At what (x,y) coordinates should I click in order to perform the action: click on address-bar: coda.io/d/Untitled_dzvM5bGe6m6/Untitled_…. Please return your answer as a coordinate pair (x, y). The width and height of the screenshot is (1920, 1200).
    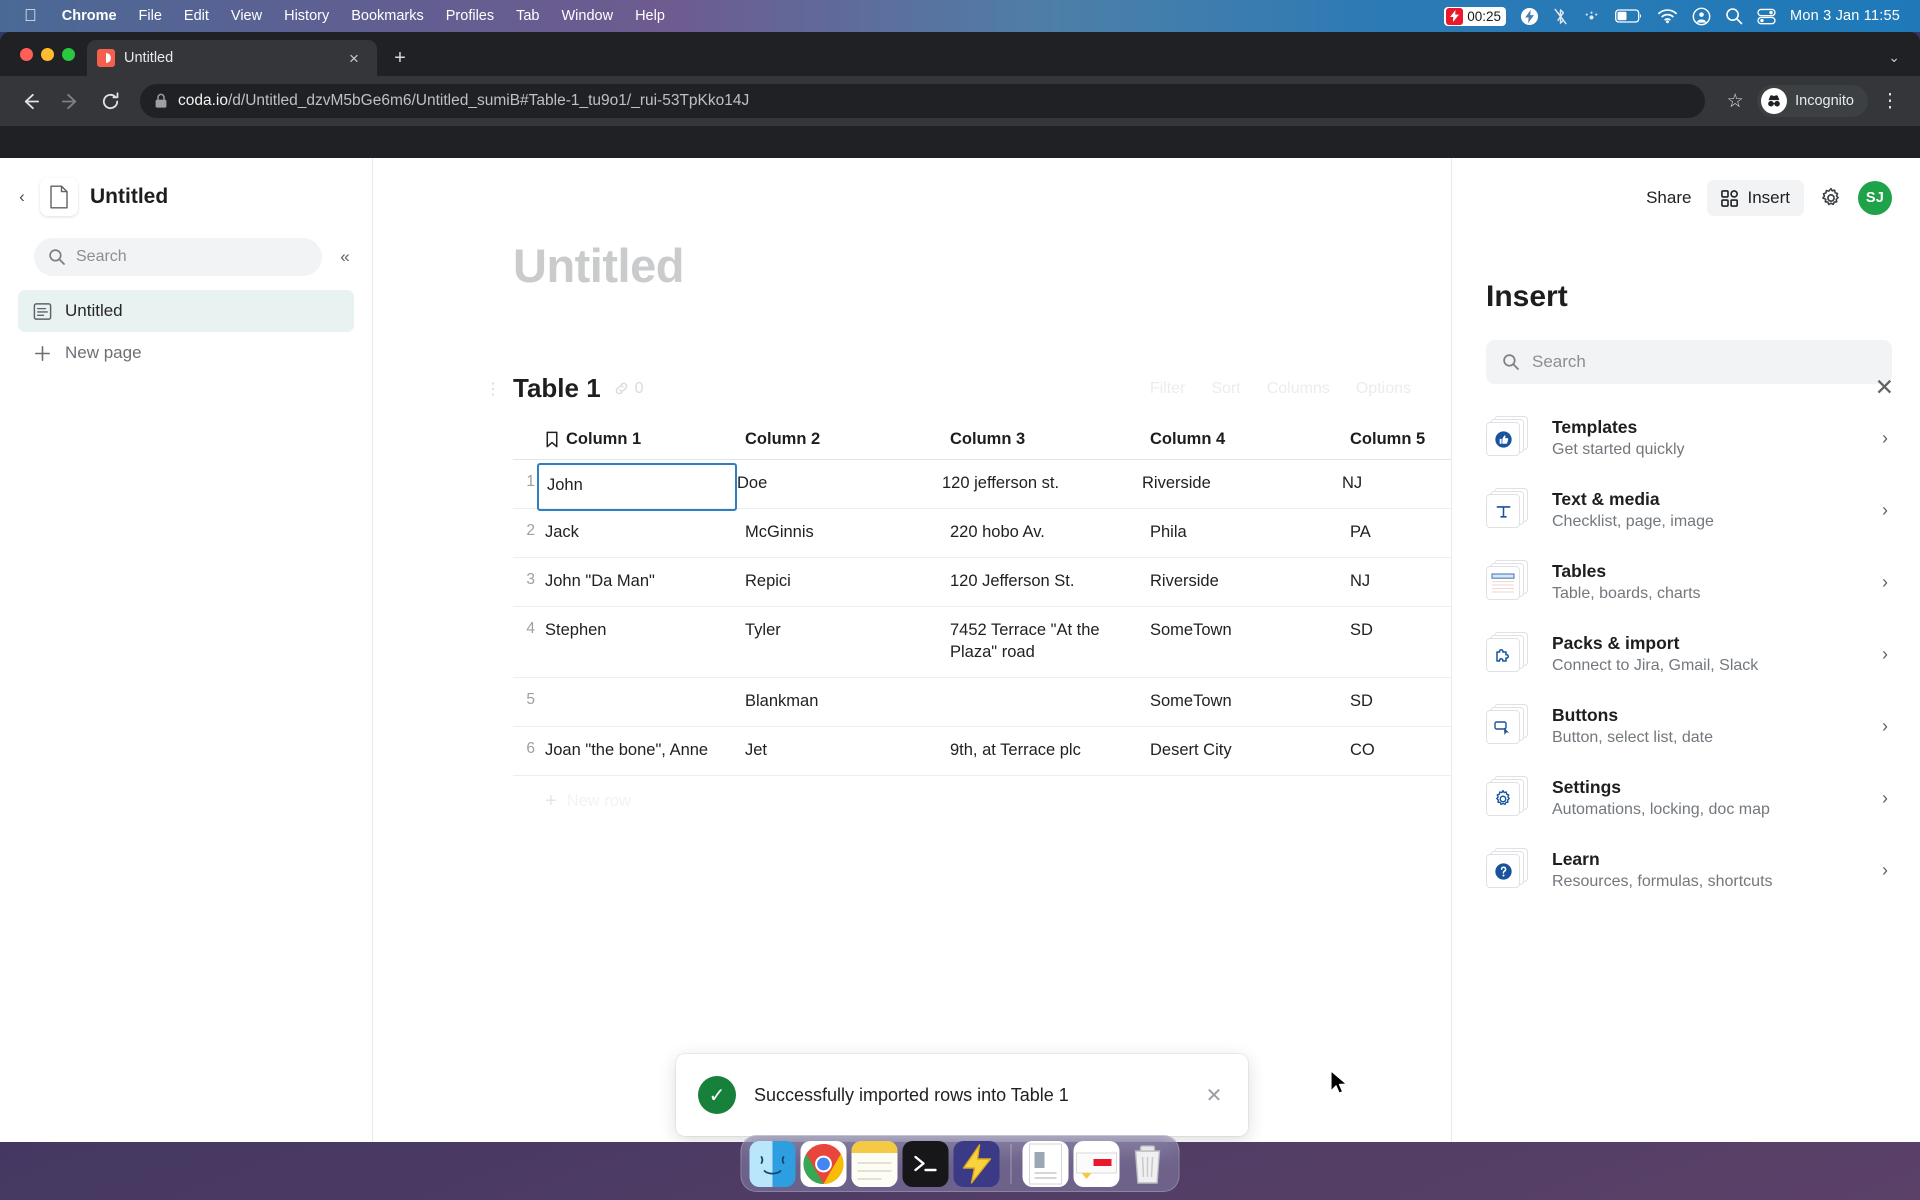
    Looking at the image, I should click on (923, 101).